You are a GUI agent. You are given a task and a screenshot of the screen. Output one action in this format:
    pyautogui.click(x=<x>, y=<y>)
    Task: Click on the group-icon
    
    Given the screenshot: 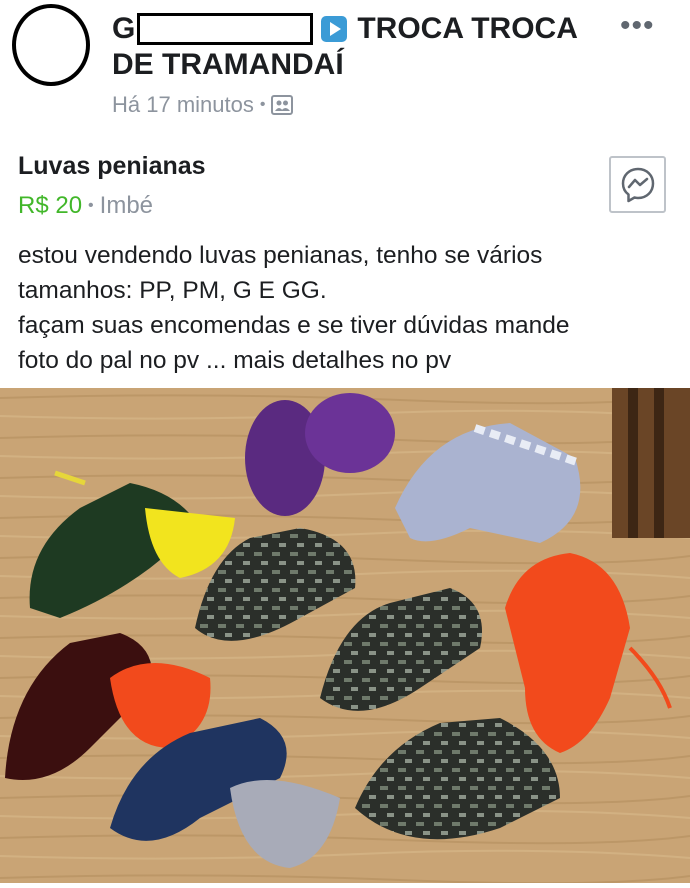 What is the action you would take?
    pyautogui.click(x=282, y=105)
    